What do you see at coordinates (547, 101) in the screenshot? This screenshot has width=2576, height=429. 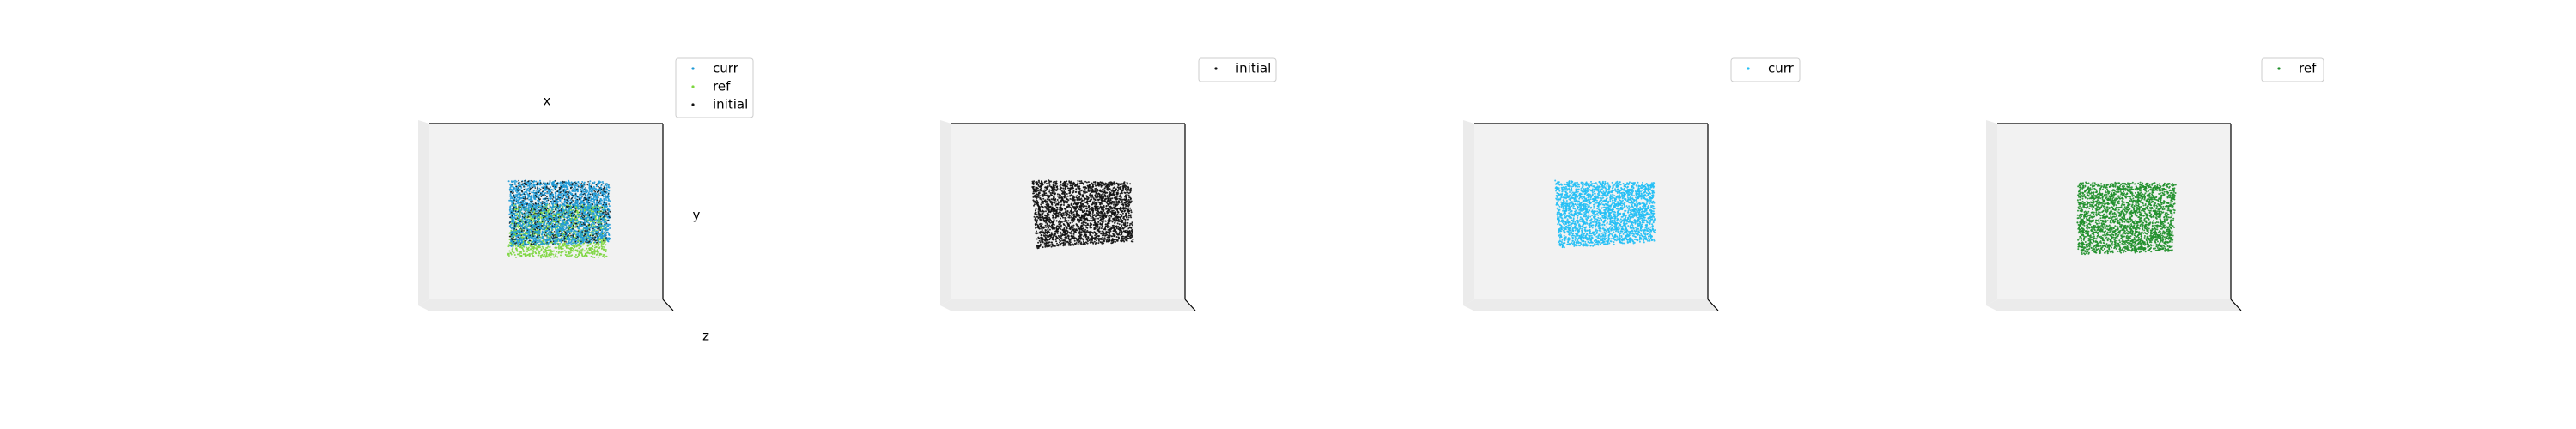 I see `x-axis-label: x` at bounding box center [547, 101].